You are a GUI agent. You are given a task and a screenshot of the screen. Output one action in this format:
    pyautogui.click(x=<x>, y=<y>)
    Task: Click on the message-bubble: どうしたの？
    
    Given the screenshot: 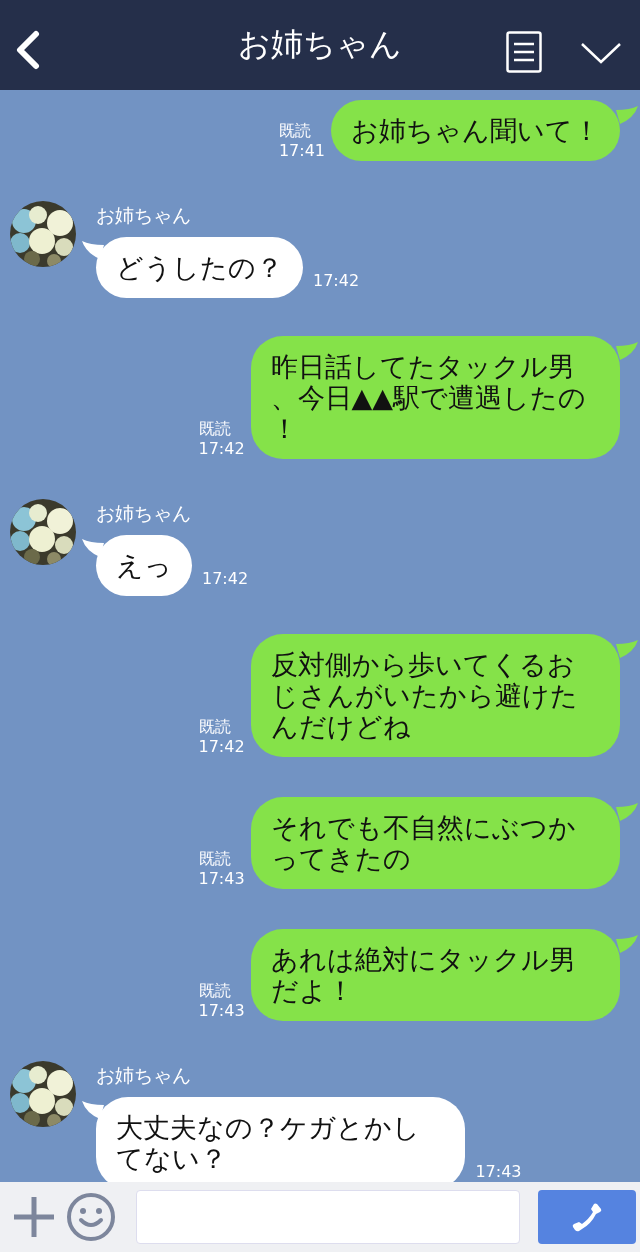 What is the action you would take?
    pyautogui.click(x=199, y=267)
    